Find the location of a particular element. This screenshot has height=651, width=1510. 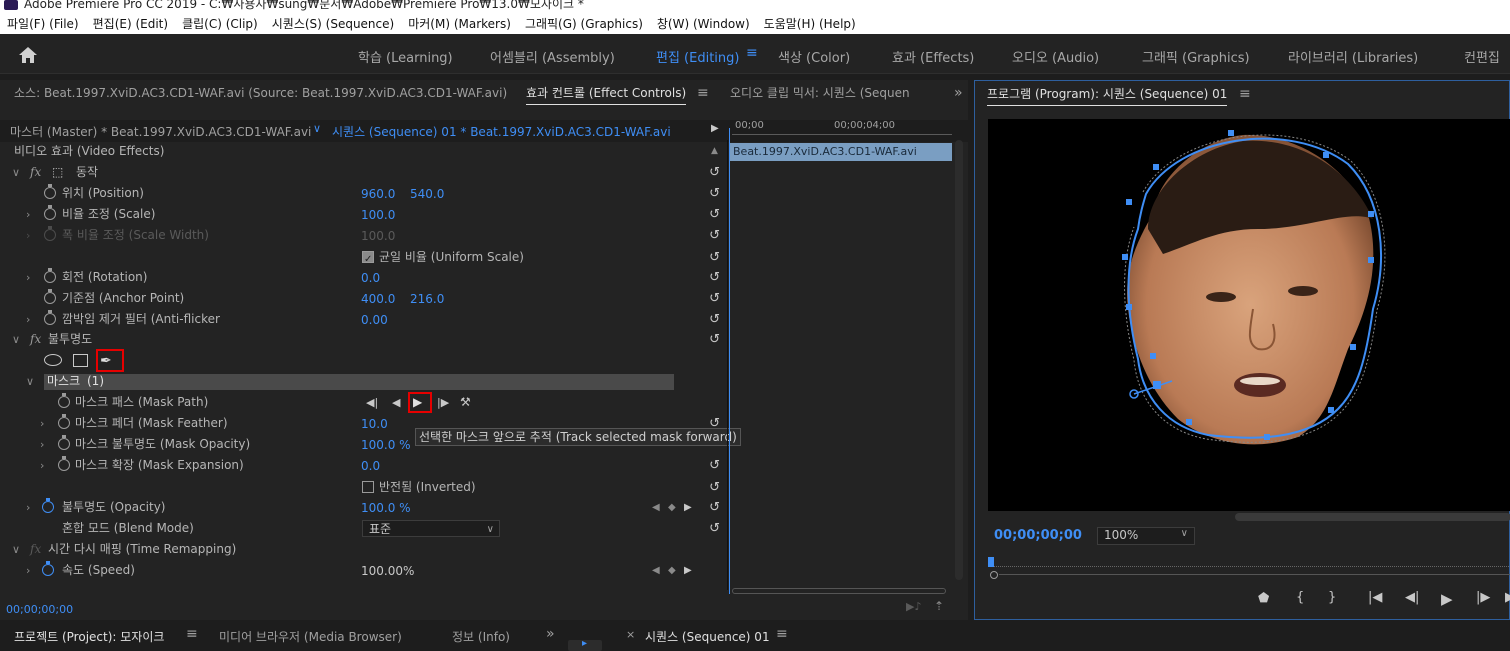

mask-selected-bar is located at coordinates (359, 382).